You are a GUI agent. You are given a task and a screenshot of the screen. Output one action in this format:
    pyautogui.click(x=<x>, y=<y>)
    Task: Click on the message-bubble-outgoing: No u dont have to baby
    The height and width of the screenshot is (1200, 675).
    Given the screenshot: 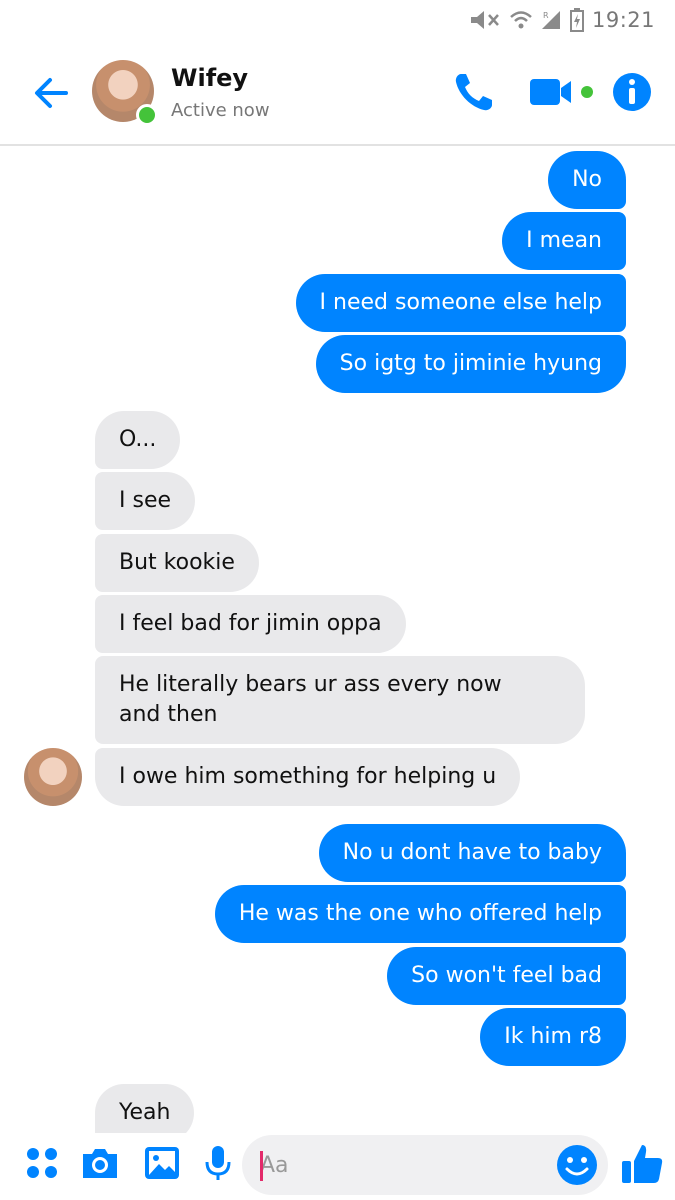 What is the action you would take?
    pyautogui.click(x=472, y=853)
    